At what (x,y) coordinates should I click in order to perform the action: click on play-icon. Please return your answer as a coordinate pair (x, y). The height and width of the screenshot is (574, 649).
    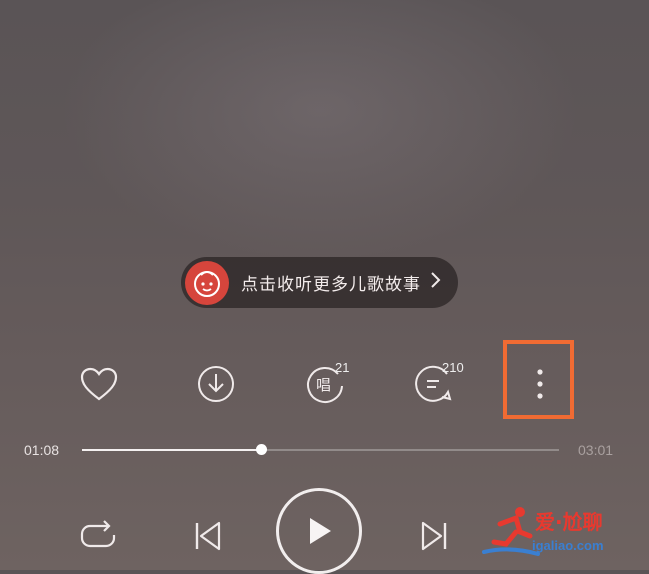
    Looking at the image, I should click on (320, 531).